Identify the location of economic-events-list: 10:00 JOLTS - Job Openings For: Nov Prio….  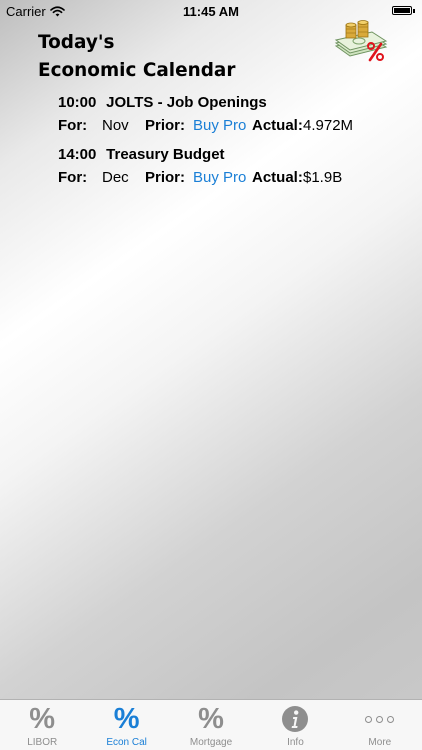
(233, 144).